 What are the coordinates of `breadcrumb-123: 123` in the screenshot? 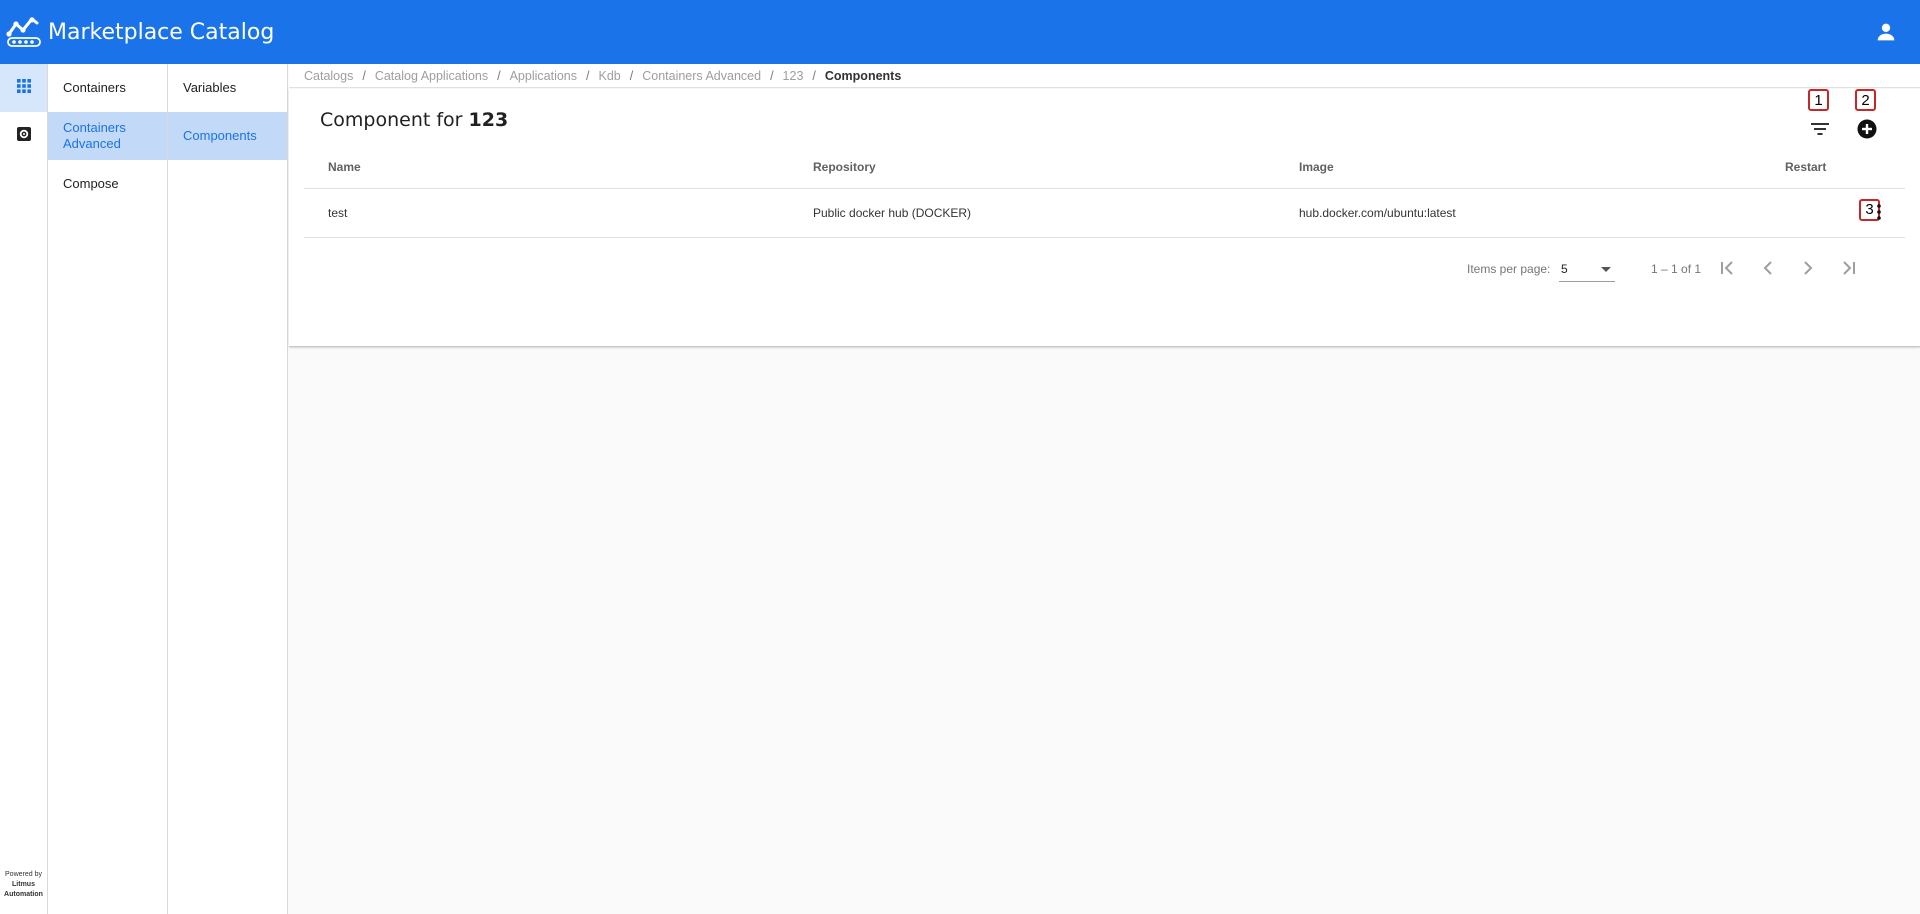 It's located at (793, 76).